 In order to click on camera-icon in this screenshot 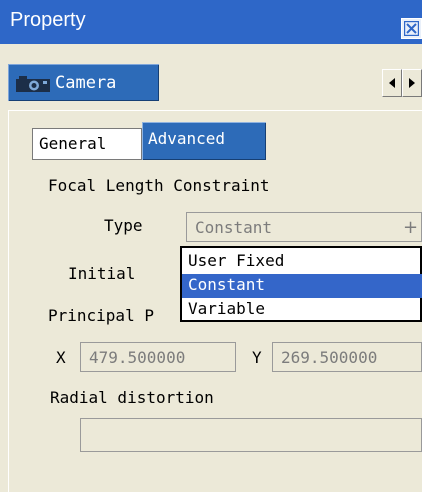, I will do `click(33, 84)`.